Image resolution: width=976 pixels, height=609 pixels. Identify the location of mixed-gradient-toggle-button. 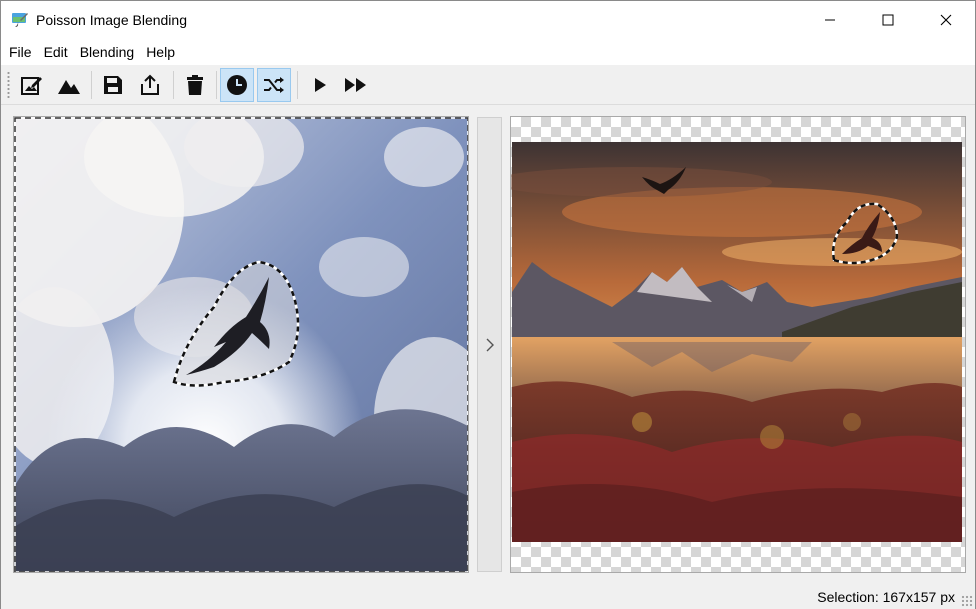
(274, 85).